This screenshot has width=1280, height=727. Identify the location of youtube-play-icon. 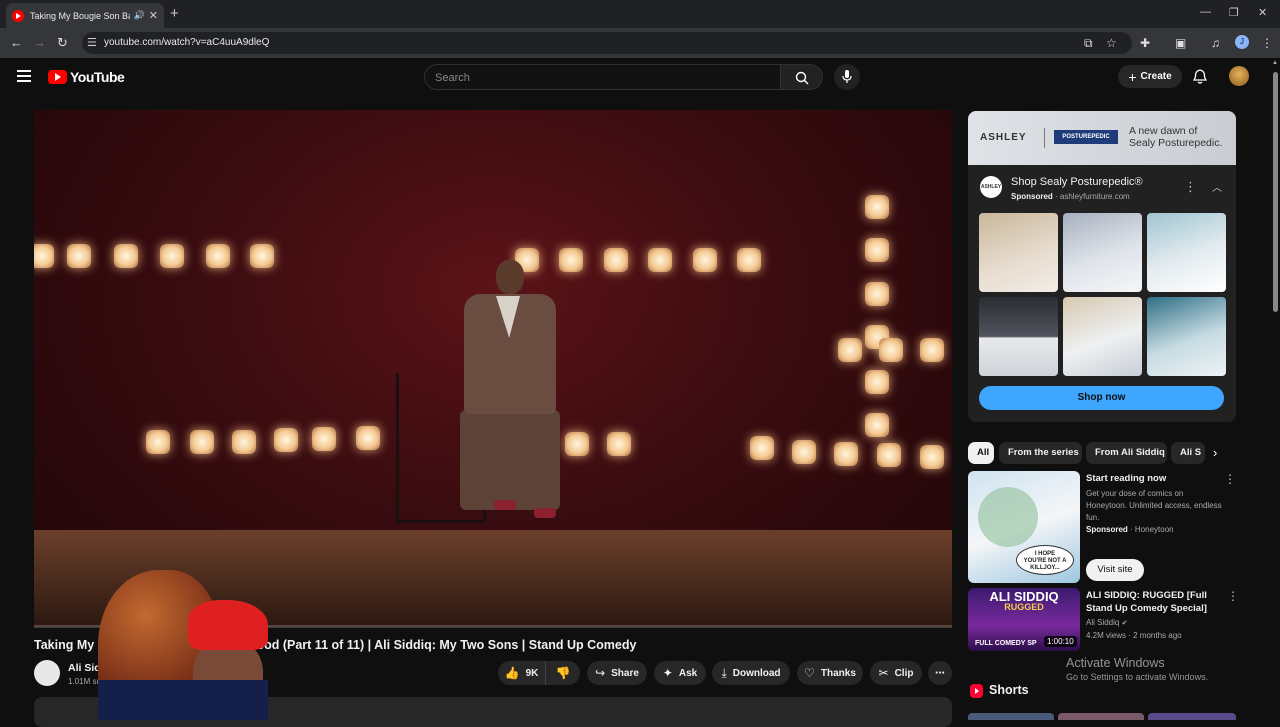
(57, 77).